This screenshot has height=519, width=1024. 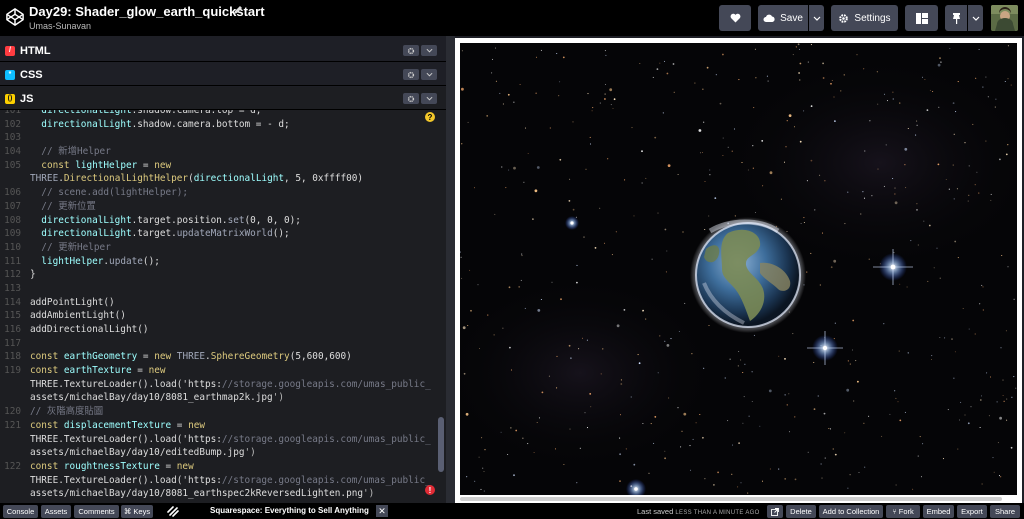 What do you see at coordinates (56, 511) in the screenshot?
I see `assets-button: Assets` at bounding box center [56, 511].